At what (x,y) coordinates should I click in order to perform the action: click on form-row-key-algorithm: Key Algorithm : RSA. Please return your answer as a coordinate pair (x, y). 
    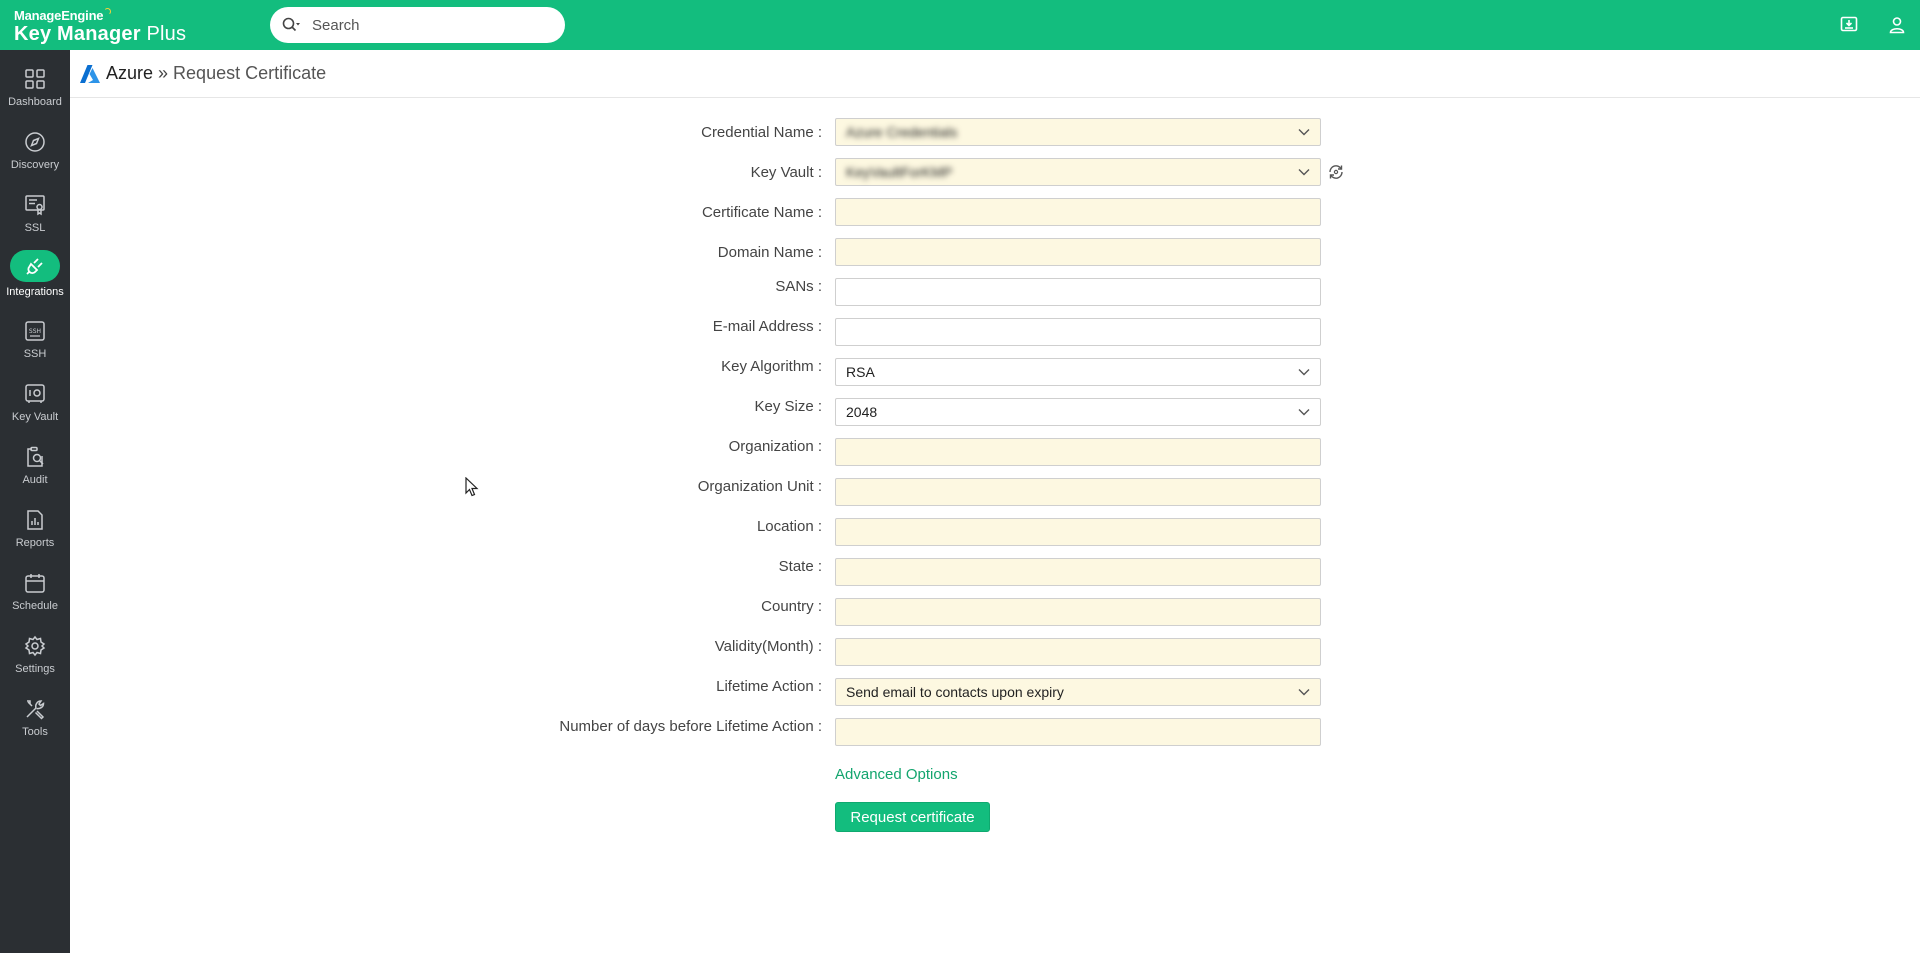
    Looking at the image, I should click on (960, 373).